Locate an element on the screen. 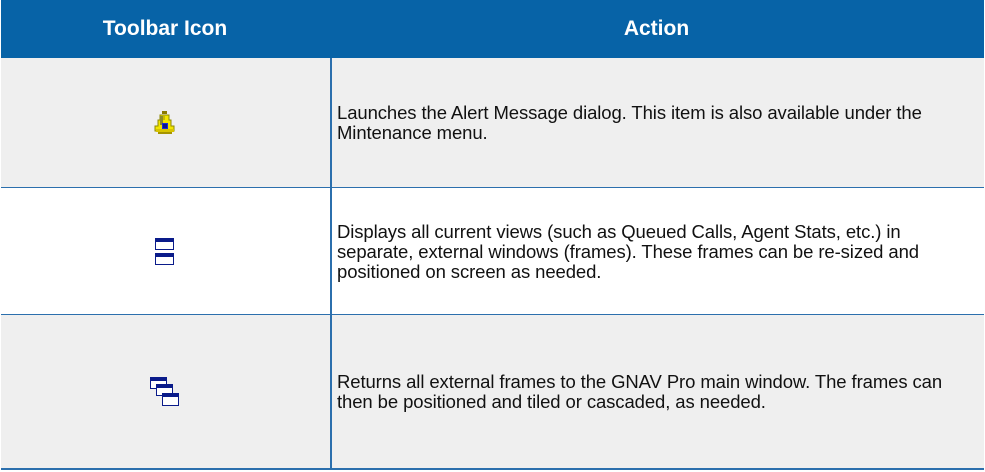 Image resolution: width=985 pixels, height=472 pixels. dock-frames-icon is located at coordinates (164, 391).